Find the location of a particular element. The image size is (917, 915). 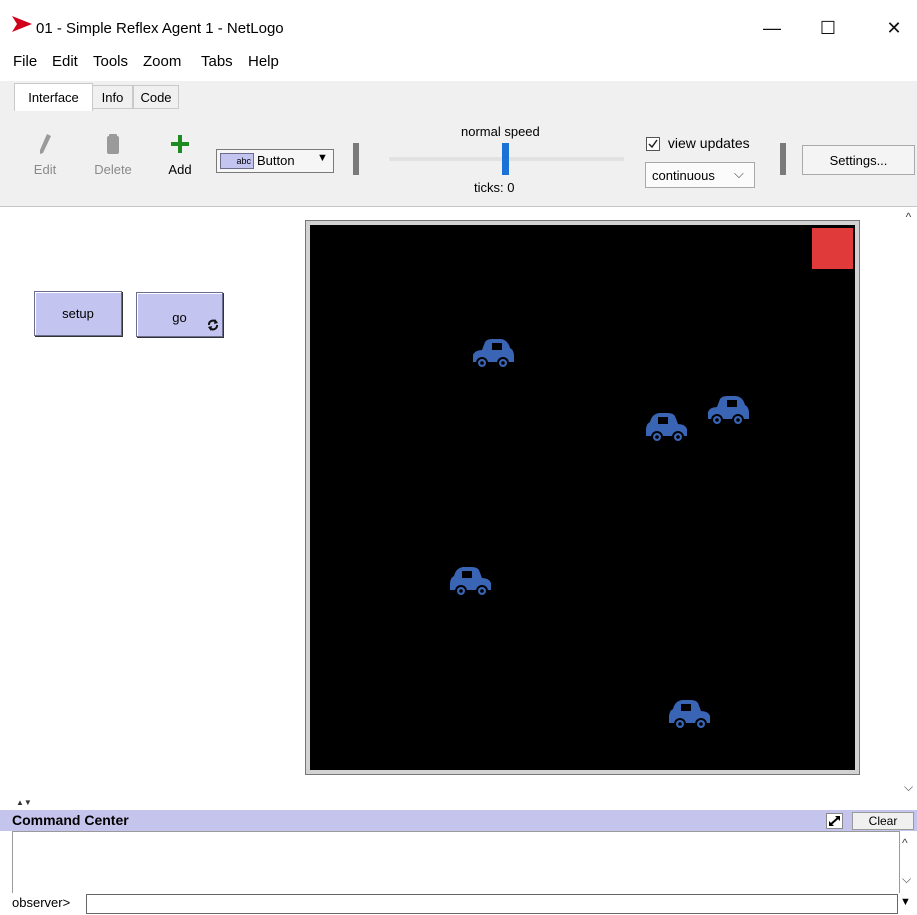

menu-edit: Edit is located at coordinates (65, 61).